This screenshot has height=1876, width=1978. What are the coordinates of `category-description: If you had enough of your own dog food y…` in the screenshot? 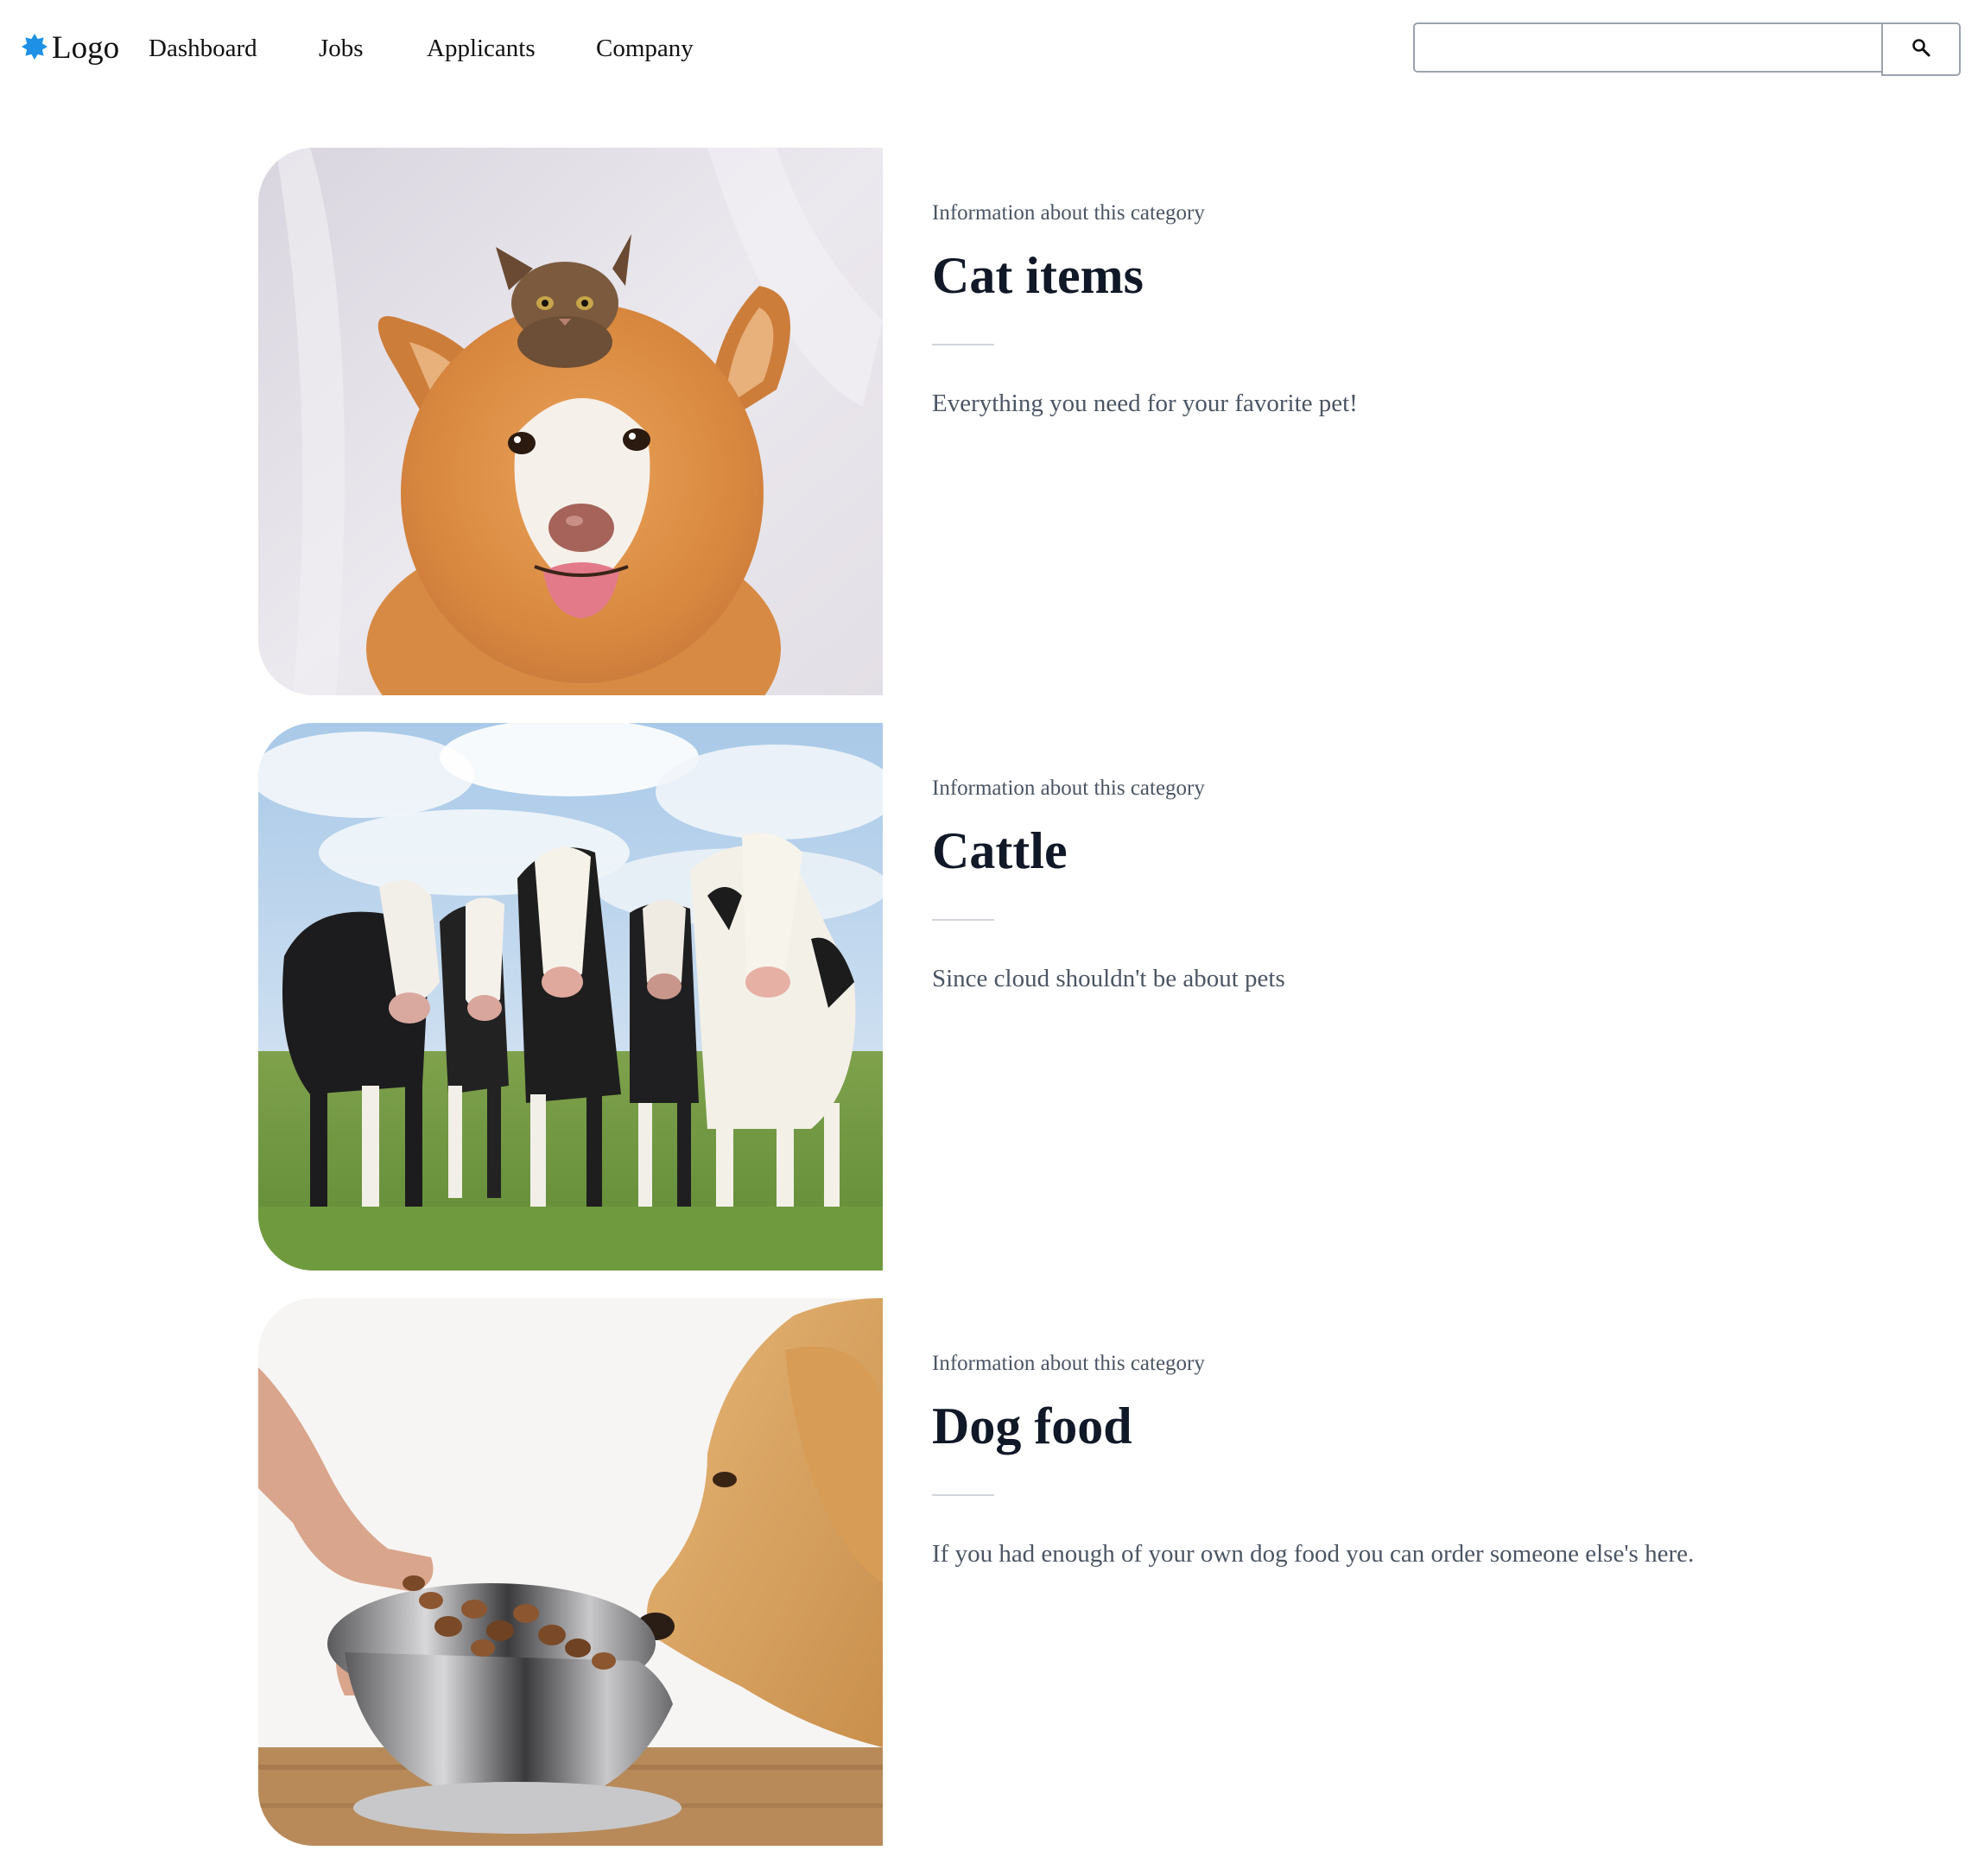 It's located at (1313, 1554).